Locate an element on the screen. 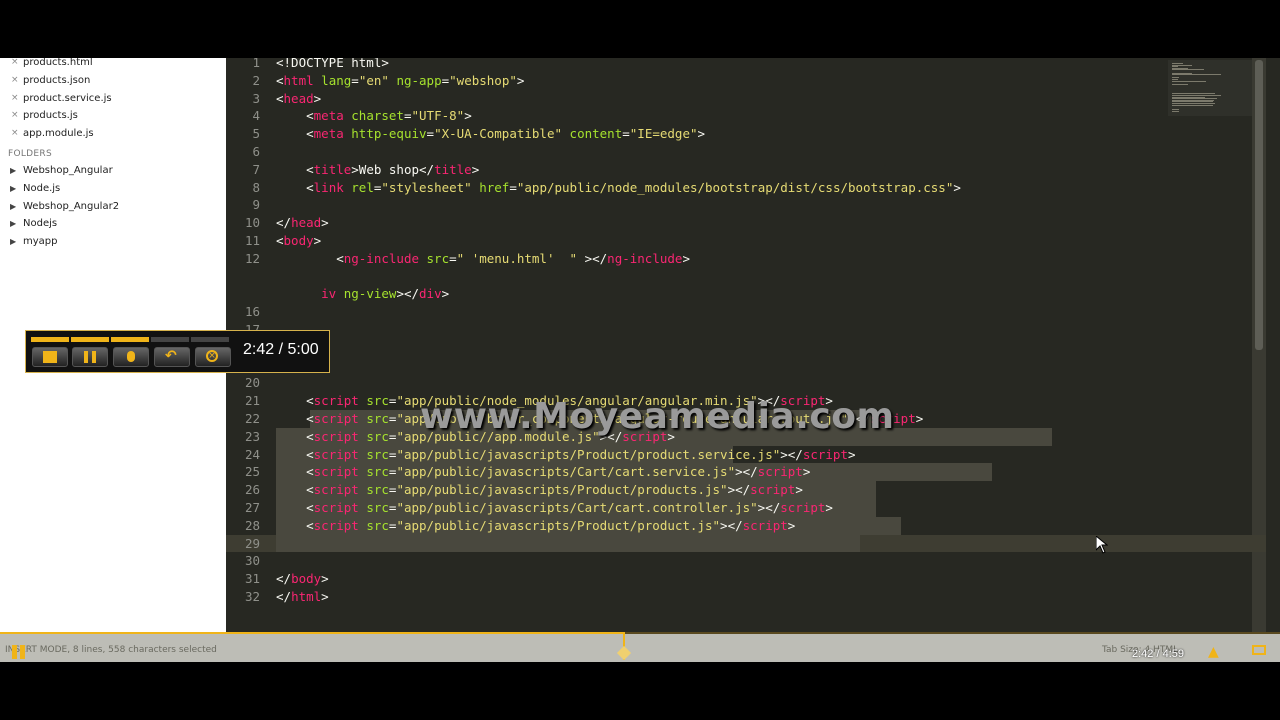 The image size is (1280, 720). open-file-item: × app.module.js is located at coordinates (113, 133).